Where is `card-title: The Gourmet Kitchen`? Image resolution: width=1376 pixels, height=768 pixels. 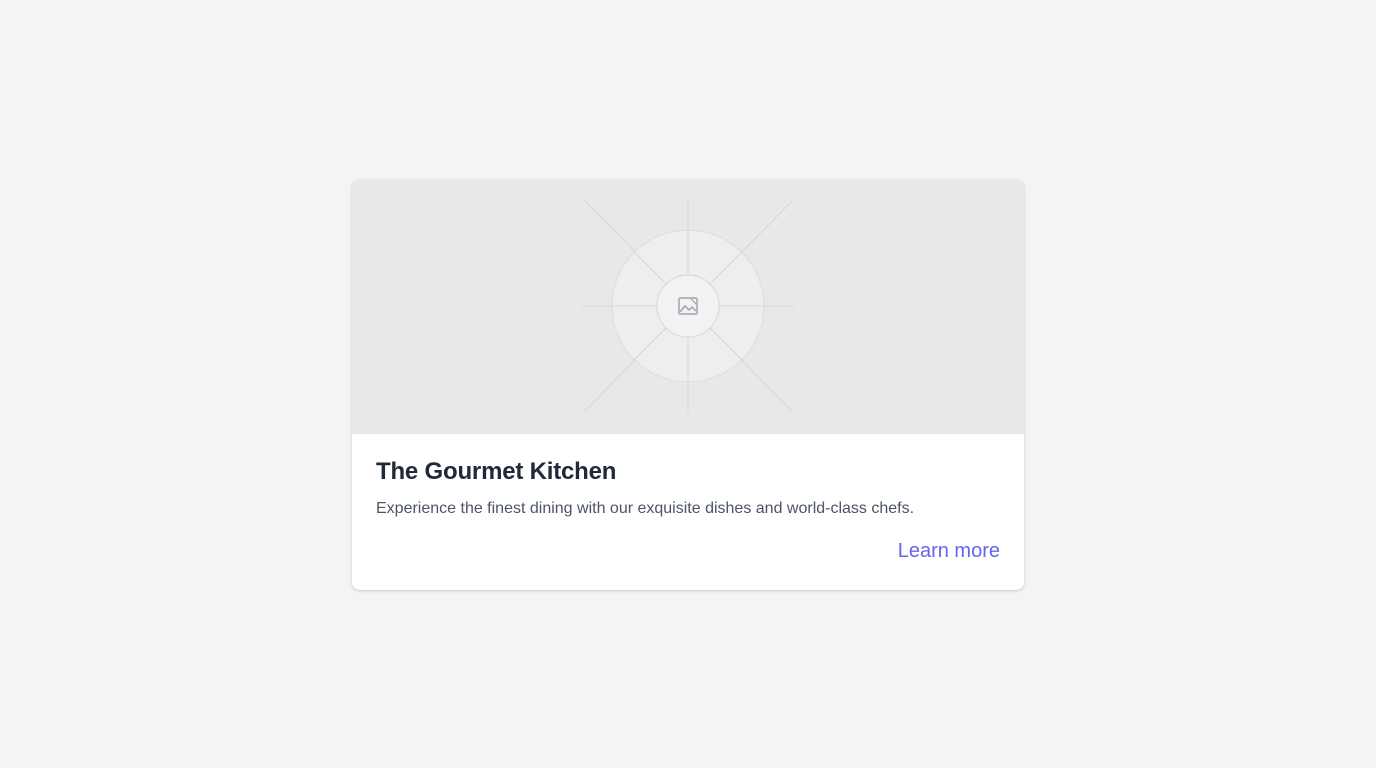 card-title: The Gourmet Kitchen is located at coordinates (496, 471).